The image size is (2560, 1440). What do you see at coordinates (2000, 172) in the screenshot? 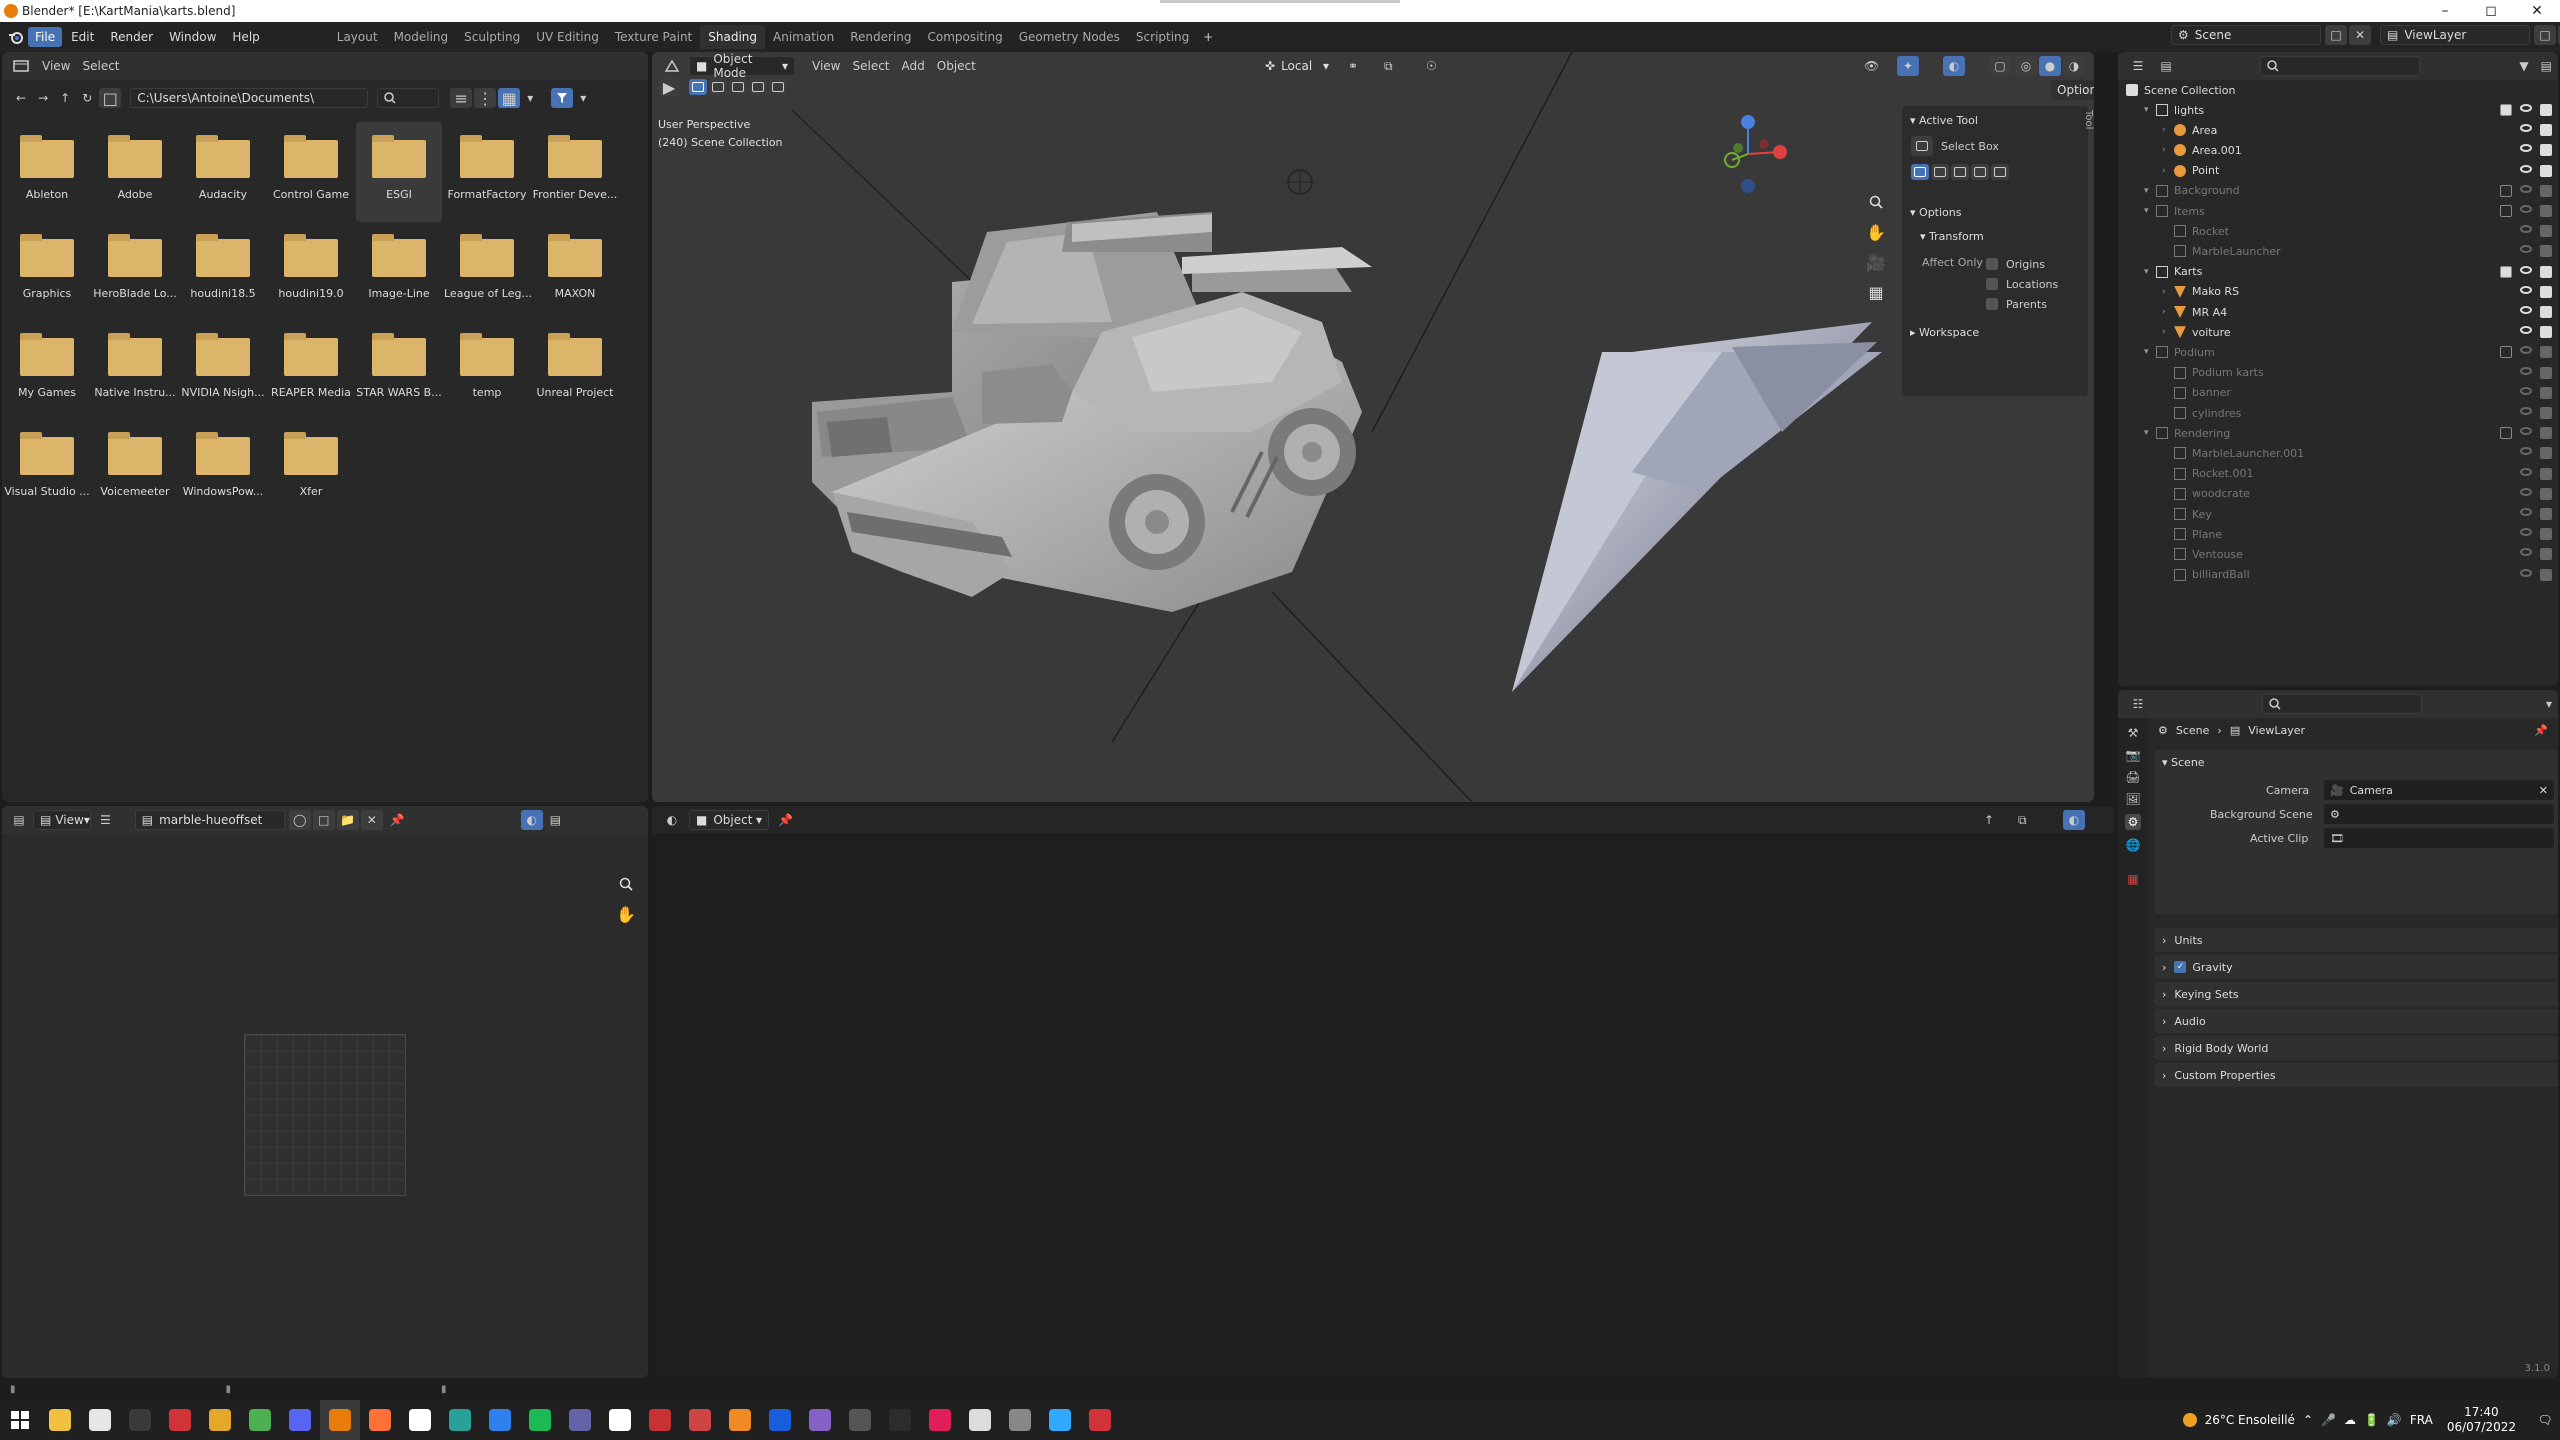
I see `mode-intersect-icon` at bounding box center [2000, 172].